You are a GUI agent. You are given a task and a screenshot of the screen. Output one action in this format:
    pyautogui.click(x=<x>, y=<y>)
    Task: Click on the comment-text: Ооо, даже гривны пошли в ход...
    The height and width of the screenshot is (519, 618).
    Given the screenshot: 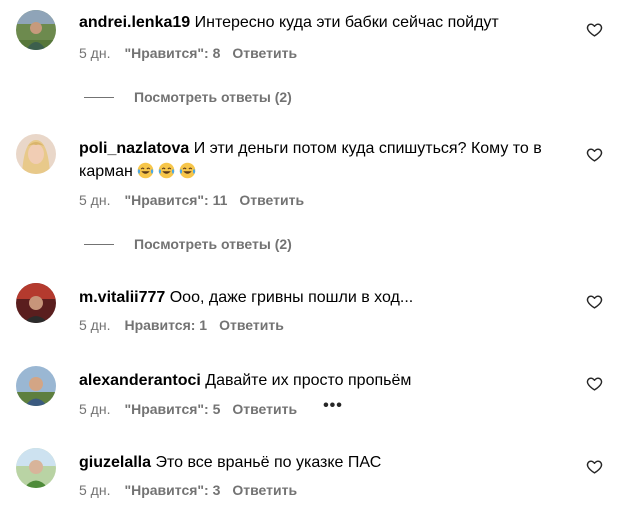 What is the action you would take?
    pyautogui.click(x=291, y=297)
    